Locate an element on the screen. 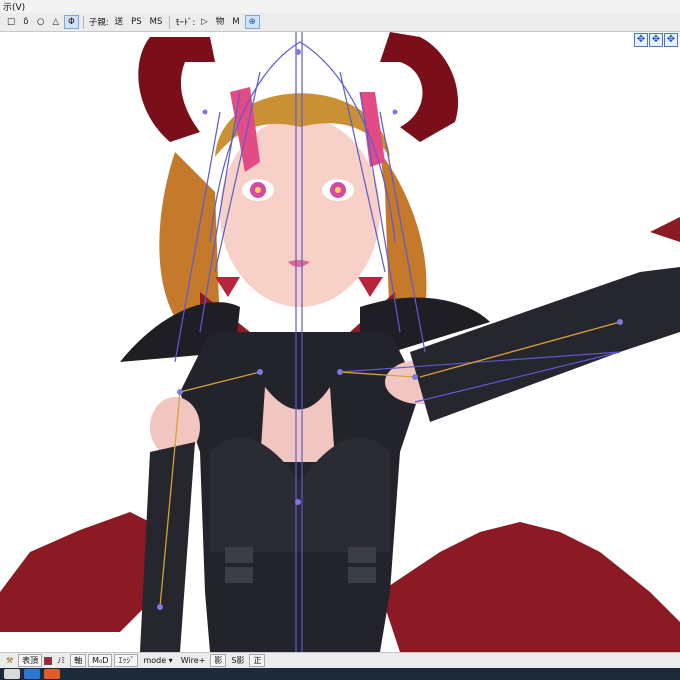  ms-button: MS is located at coordinates (156, 22).